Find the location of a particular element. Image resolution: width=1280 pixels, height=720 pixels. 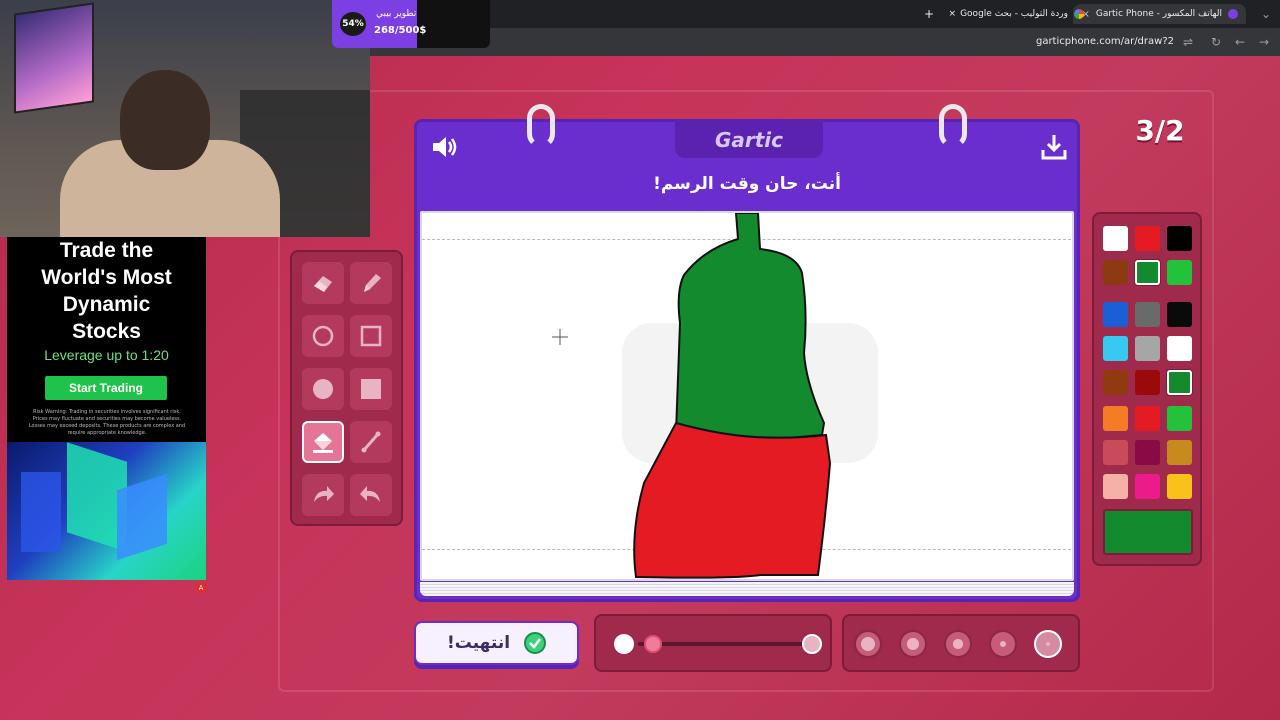

tab-gartic-phone: الهاتف المكسور - Gartic Phone × is located at coordinates (1159, 14).